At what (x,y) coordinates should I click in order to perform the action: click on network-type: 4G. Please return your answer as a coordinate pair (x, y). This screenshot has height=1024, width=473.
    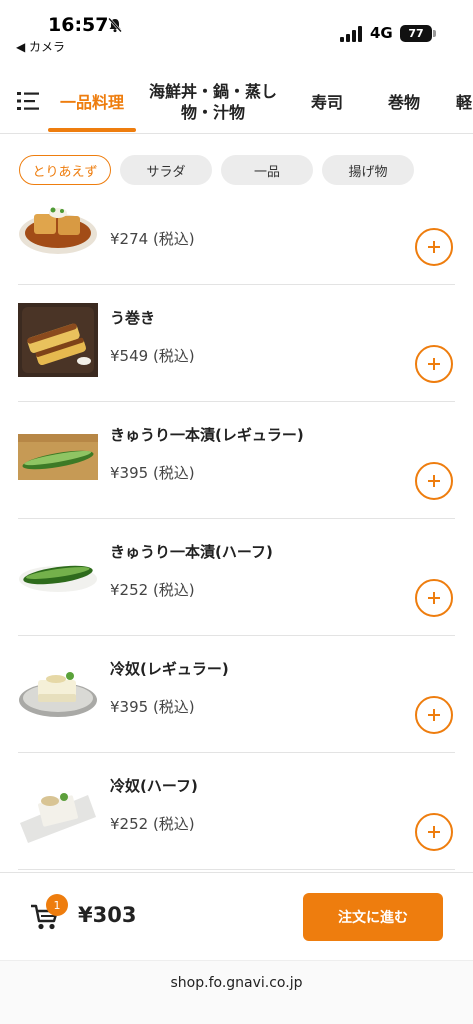
    Looking at the image, I should click on (381, 33).